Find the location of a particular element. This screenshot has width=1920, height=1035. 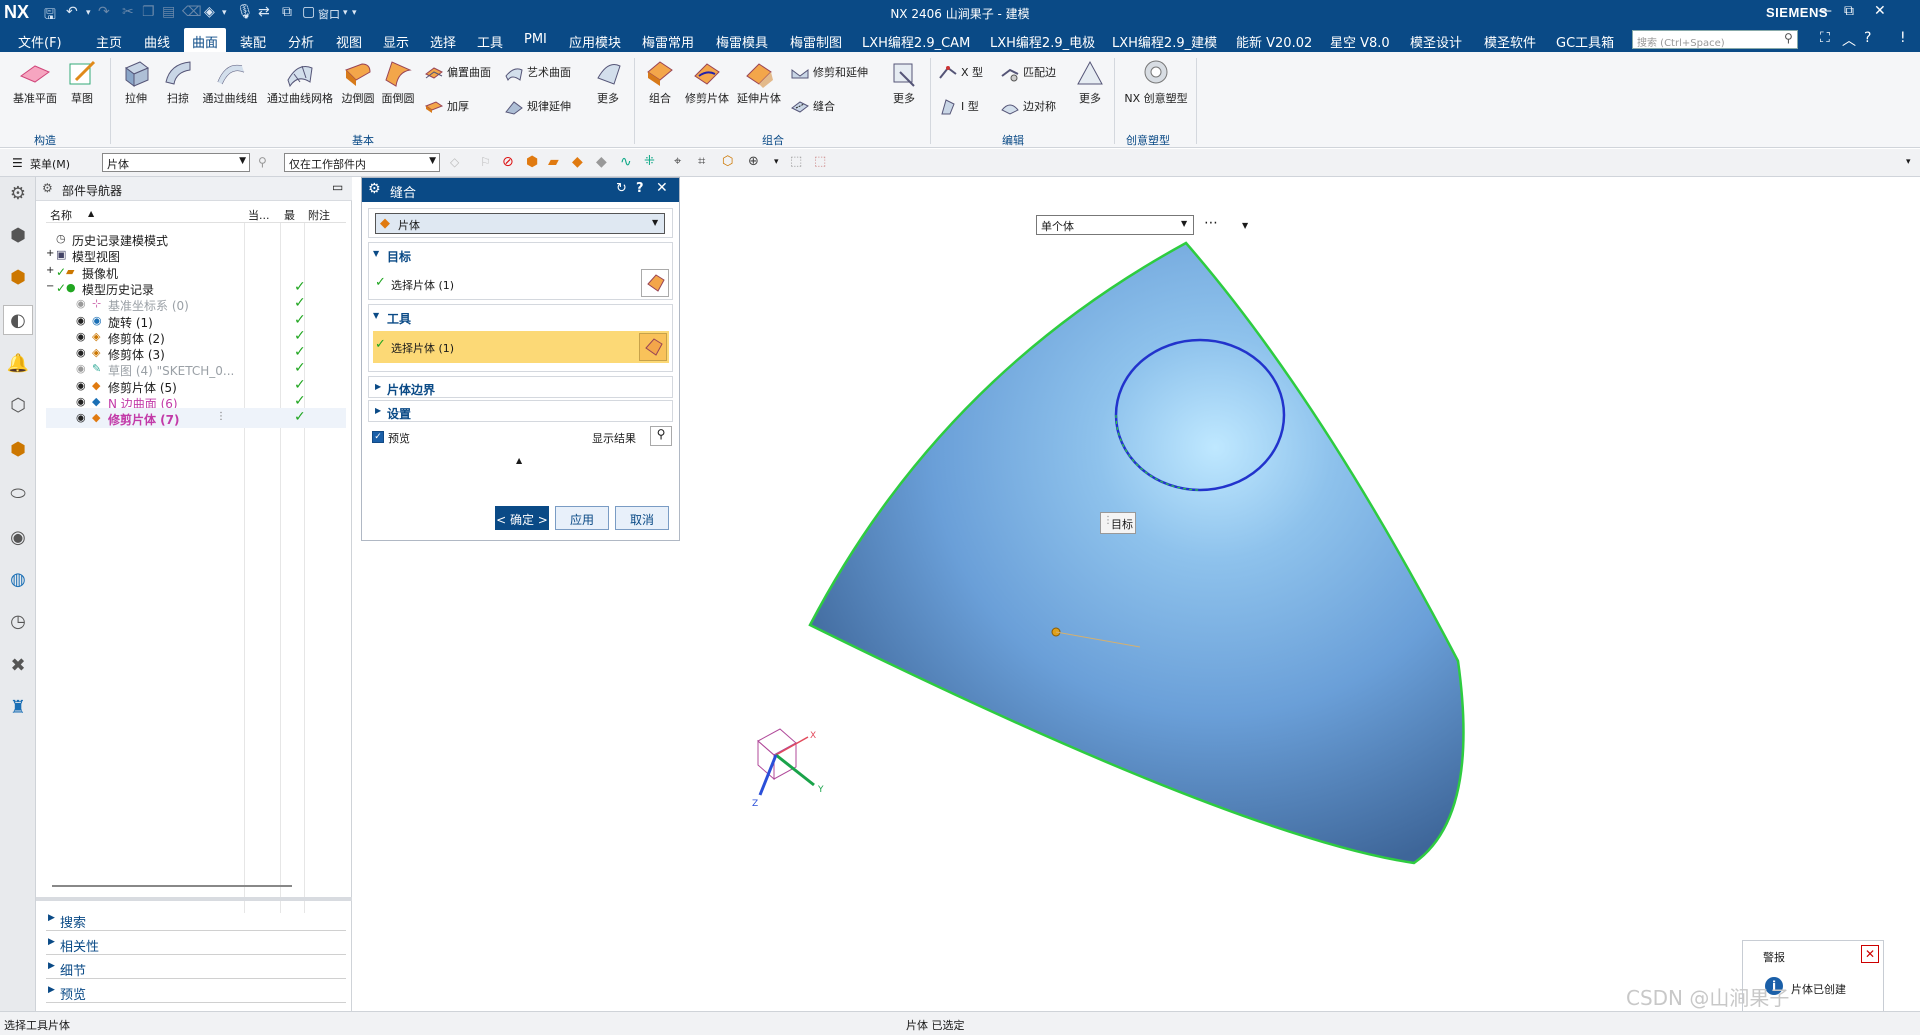

trim-extend-button: 修剪和延伸 is located at coordinates (829, 73).